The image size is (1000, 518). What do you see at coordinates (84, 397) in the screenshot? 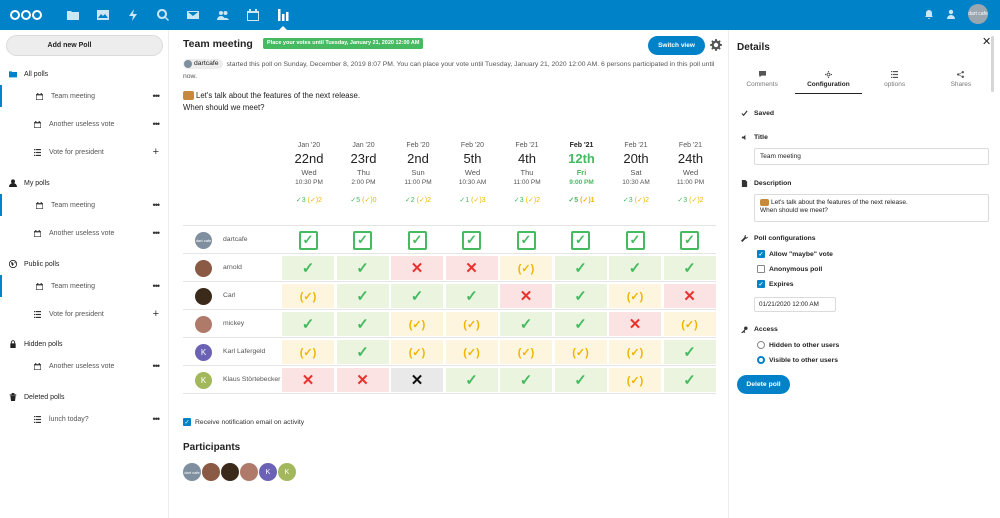
I see `nav-deleted-polls: Deleted polls` at bounding box center [84, 397].